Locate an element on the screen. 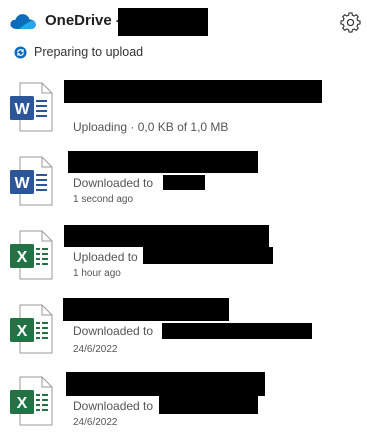  gear-icon is located at coordinates (350, 22).